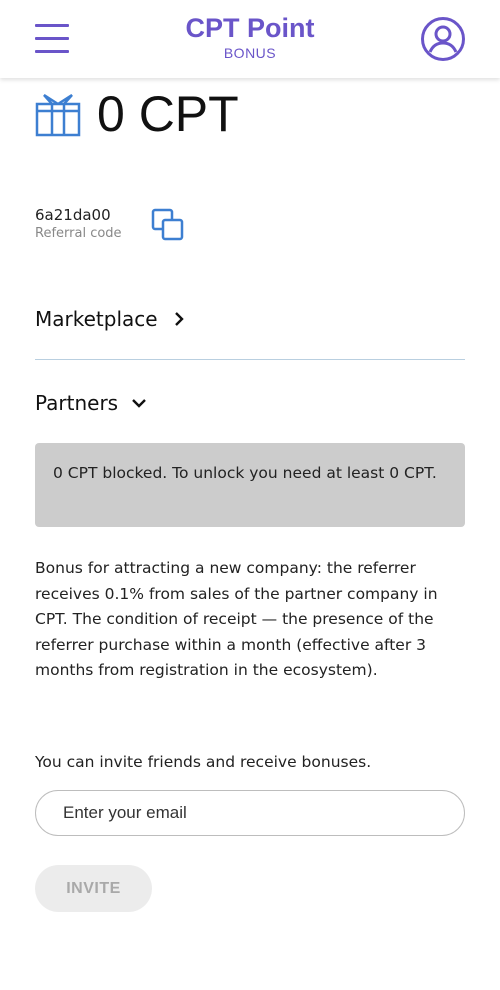  I want to click on balance-value: 0 CPT, so click(168, 114).